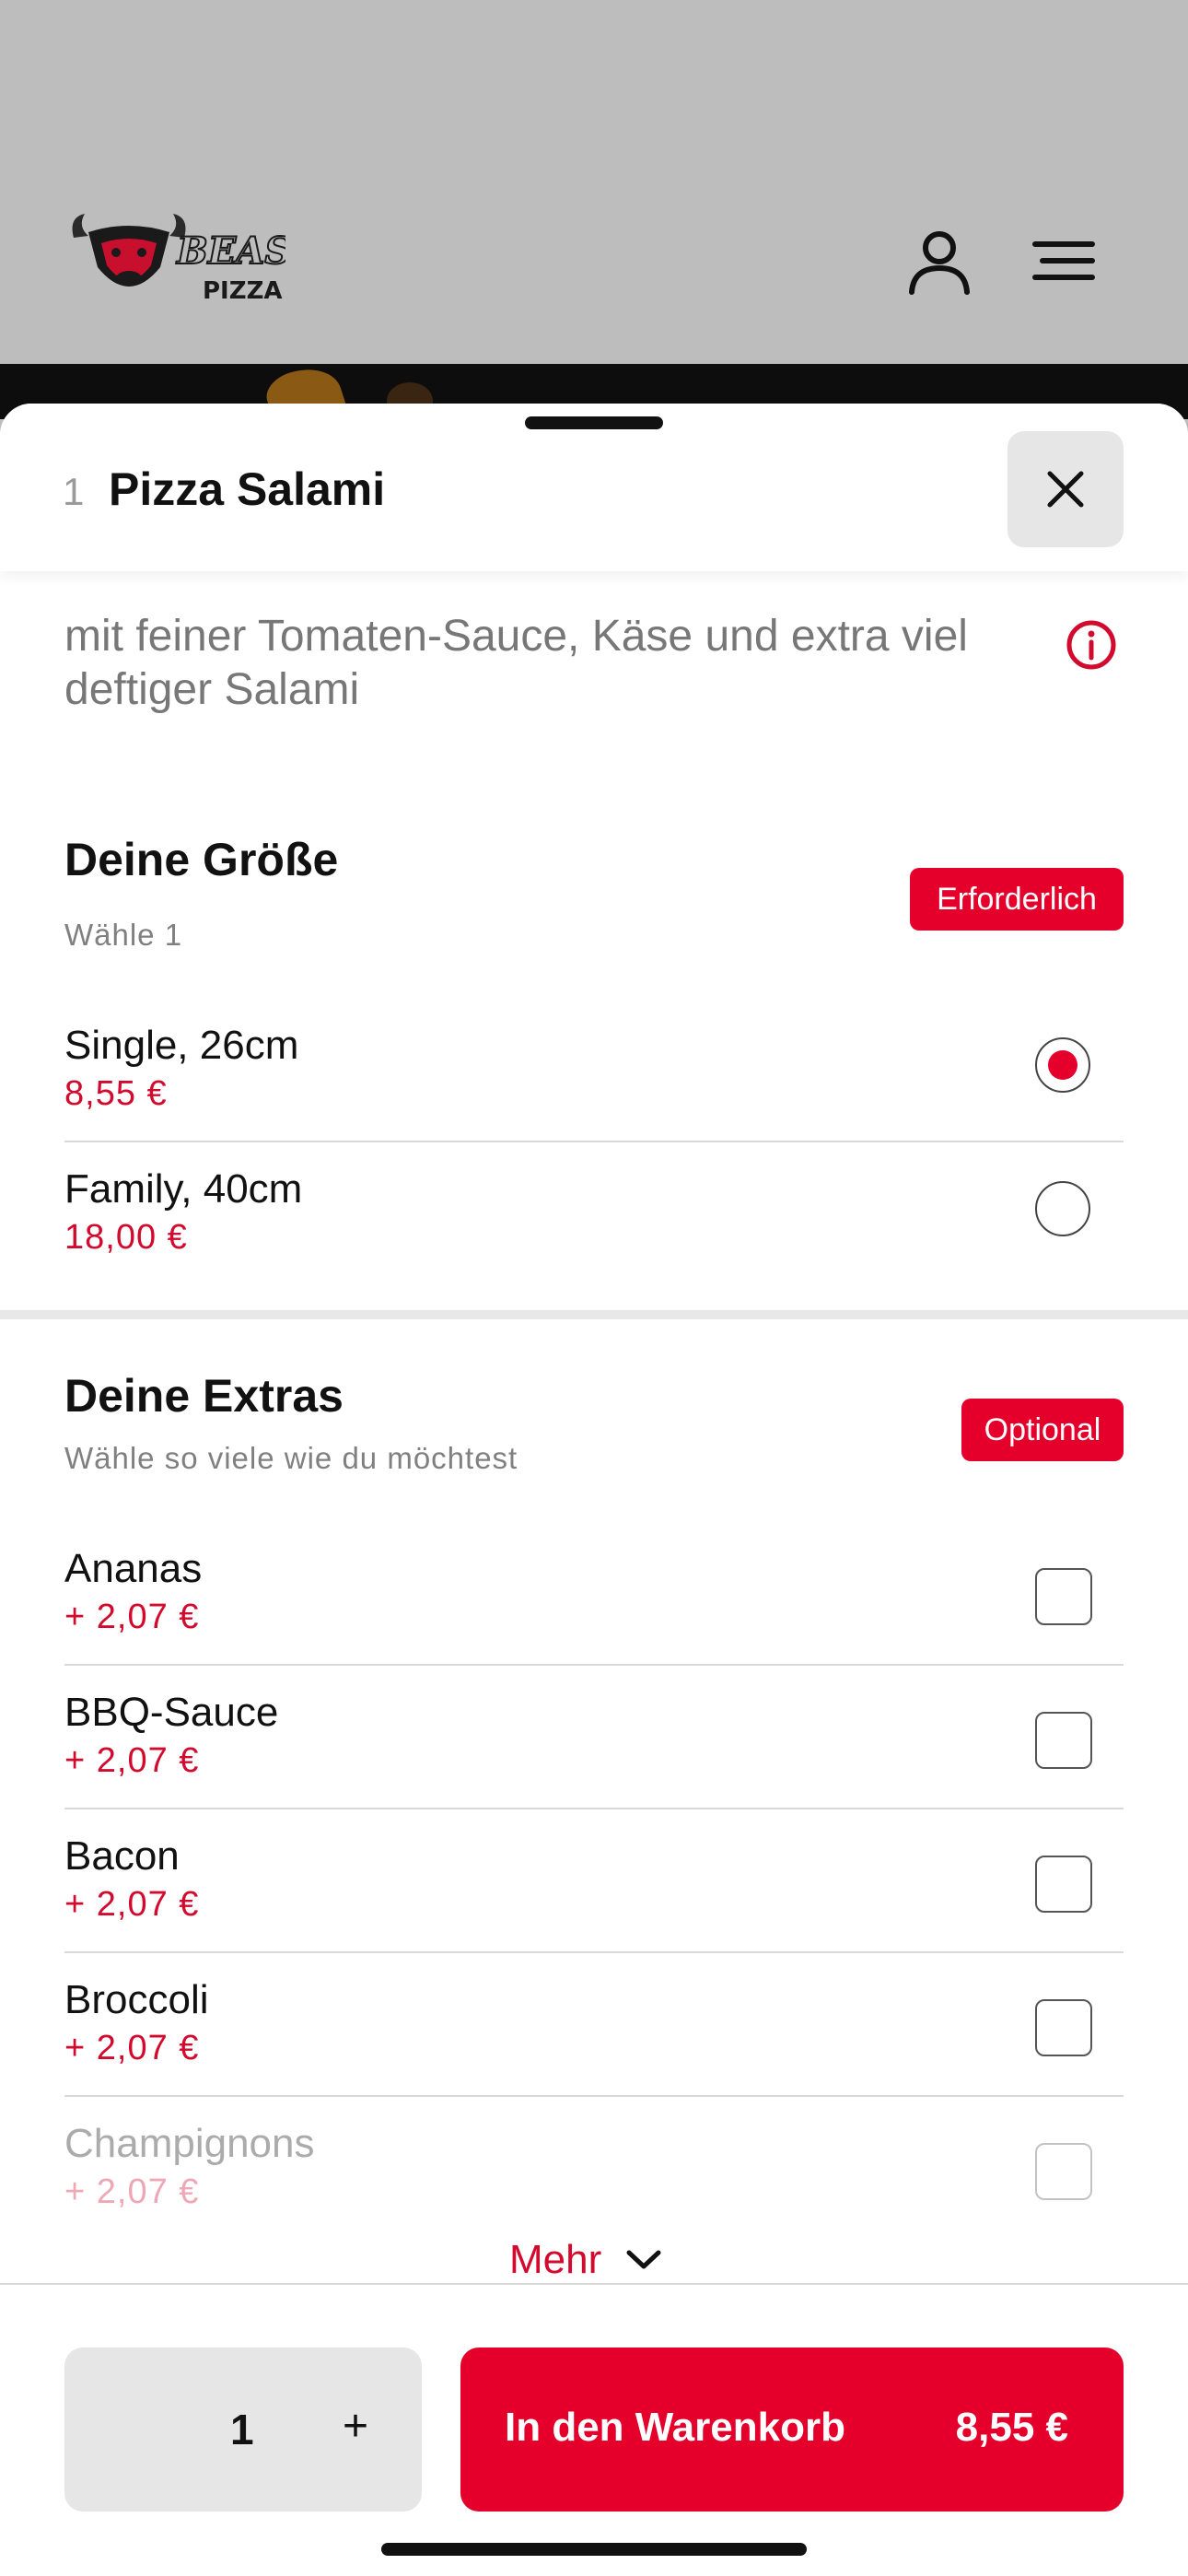  I want to click on item-quantity-label: 1, so click(74, 491).